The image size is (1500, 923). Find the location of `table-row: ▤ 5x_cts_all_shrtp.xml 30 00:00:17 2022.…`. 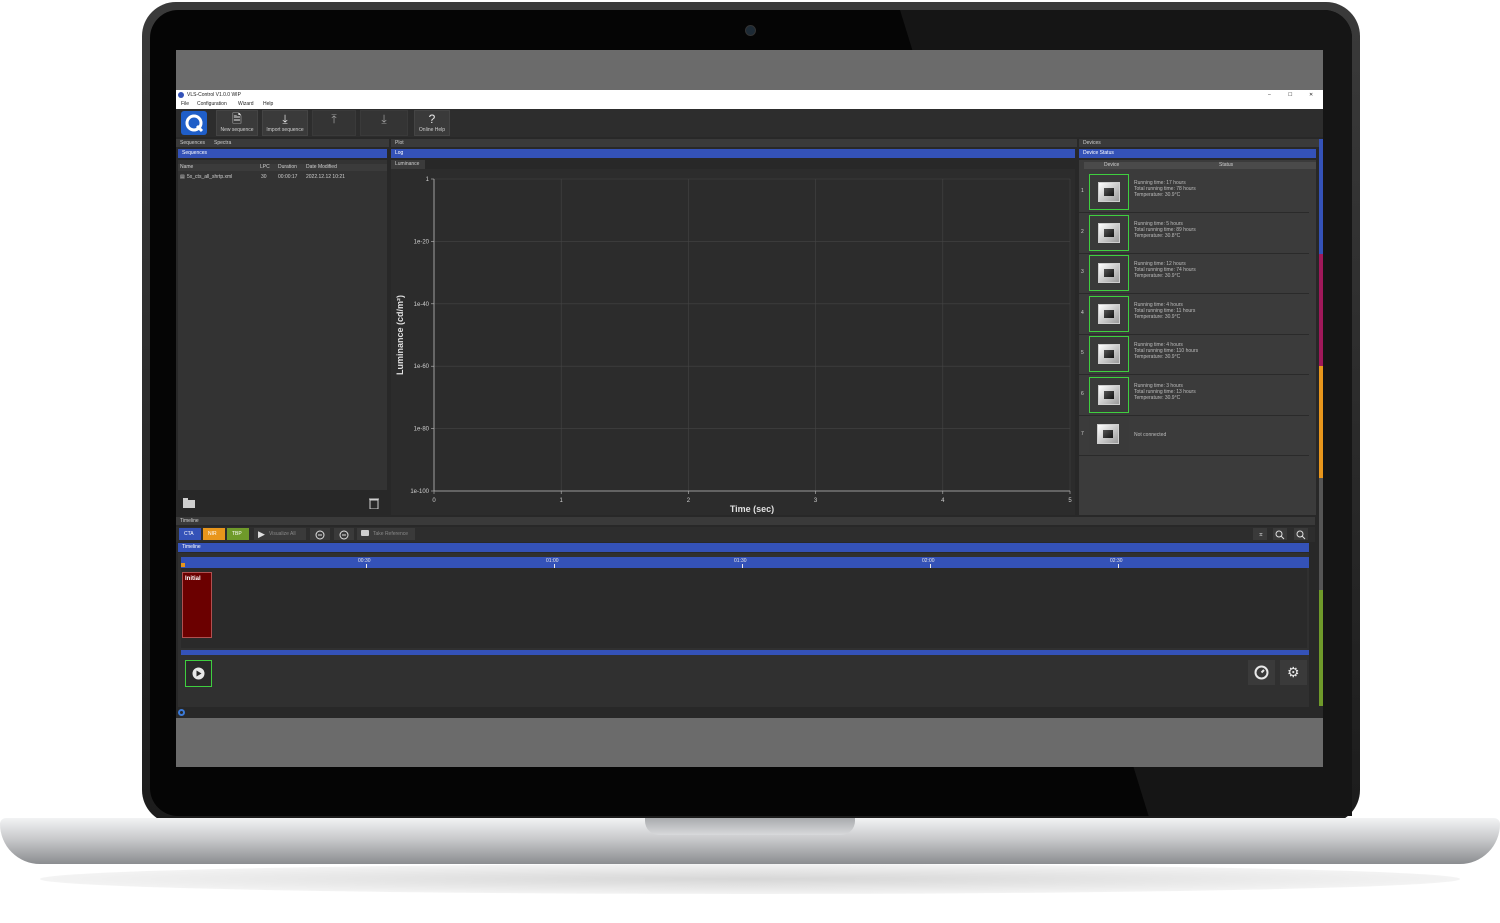

table-row: ▤ 5x_cts_all_shrtp.xml 30 00:00:17 2022.… is located at coordinates (282, 177).